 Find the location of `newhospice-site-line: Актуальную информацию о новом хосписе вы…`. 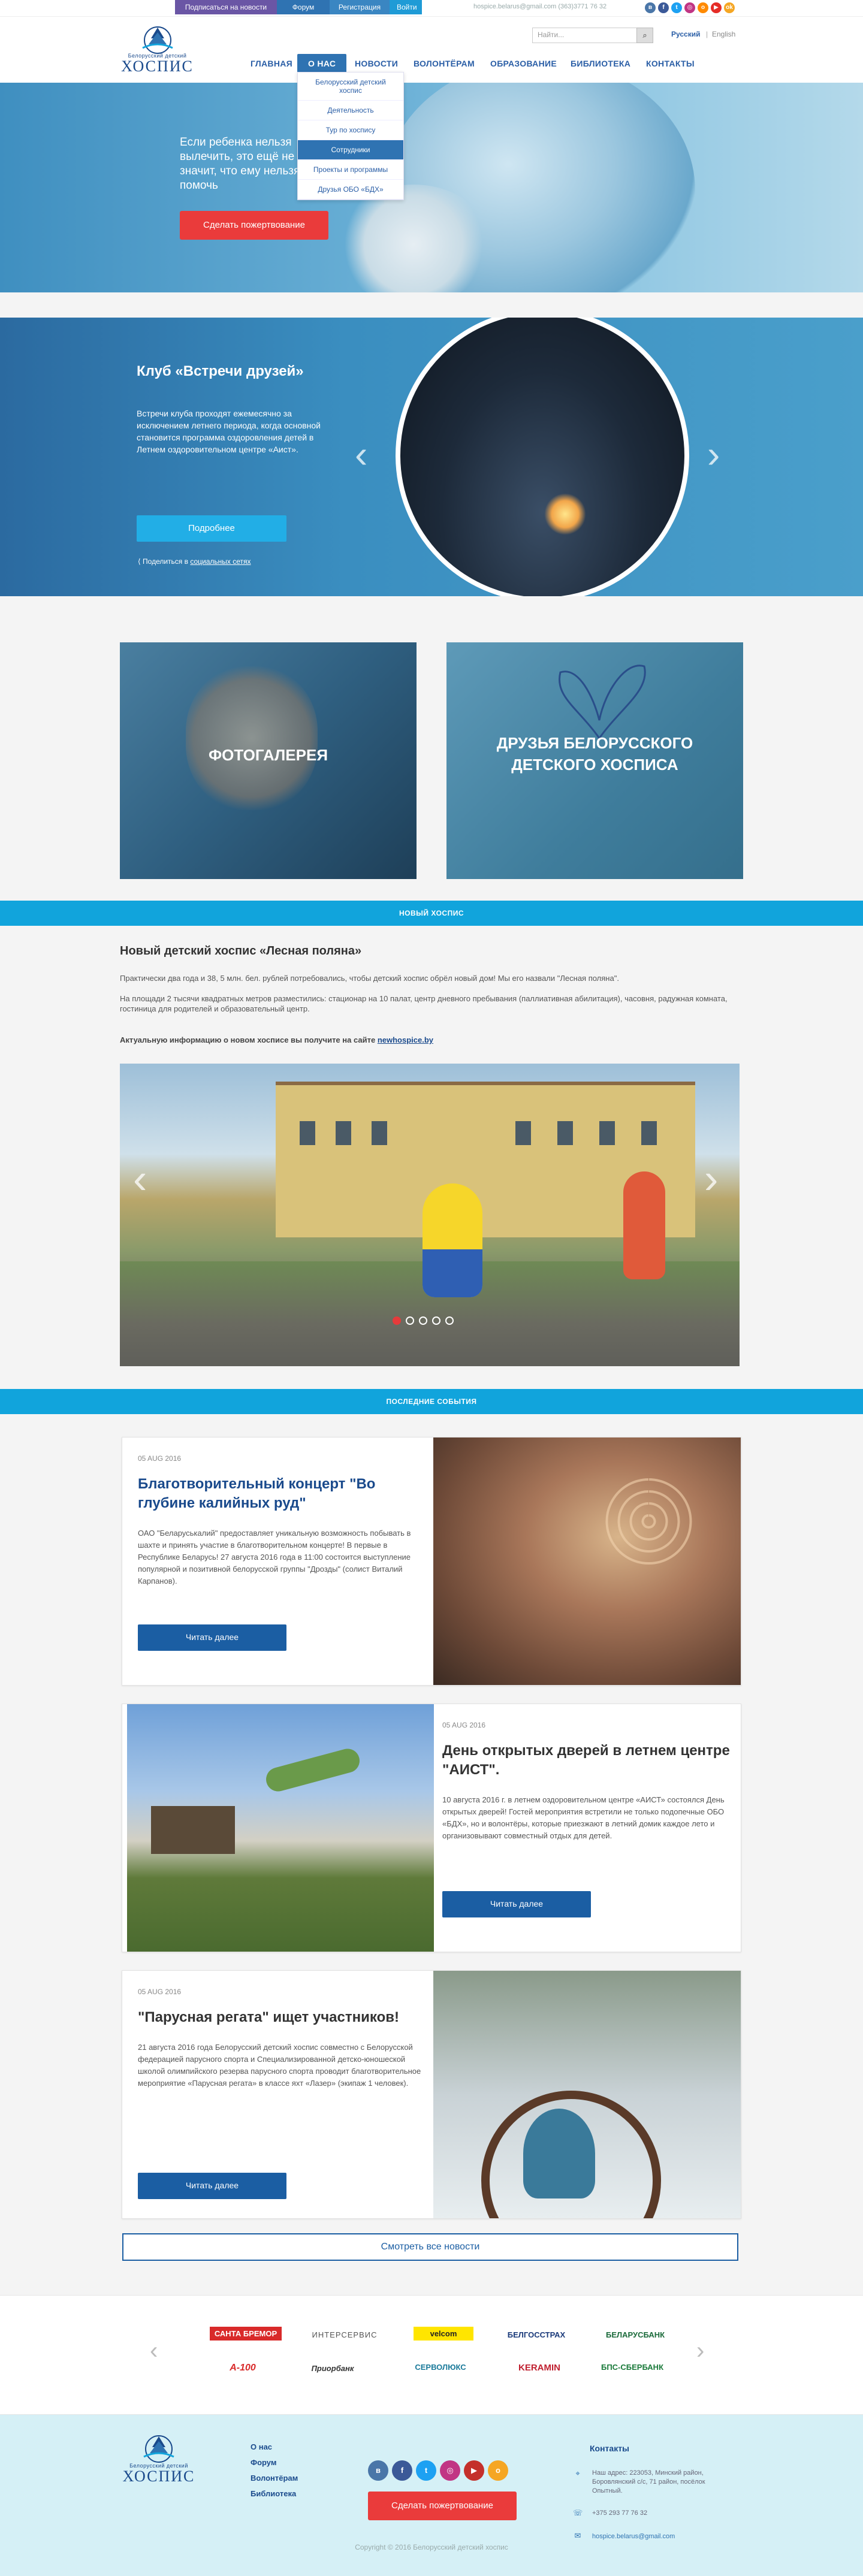

newhospice-site-line: Актуальную информацию о новом хосписе вы… is located at coordinates (431, 1040).